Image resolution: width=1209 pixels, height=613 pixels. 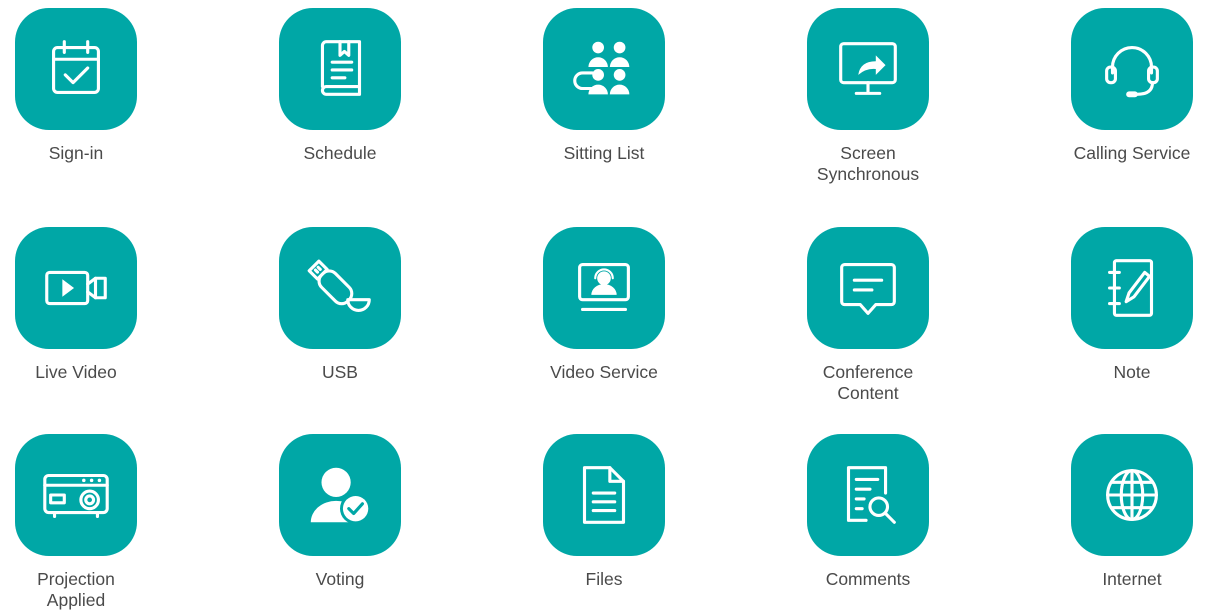 I want to click on app-usb: USB, so click(x=340, y=305).